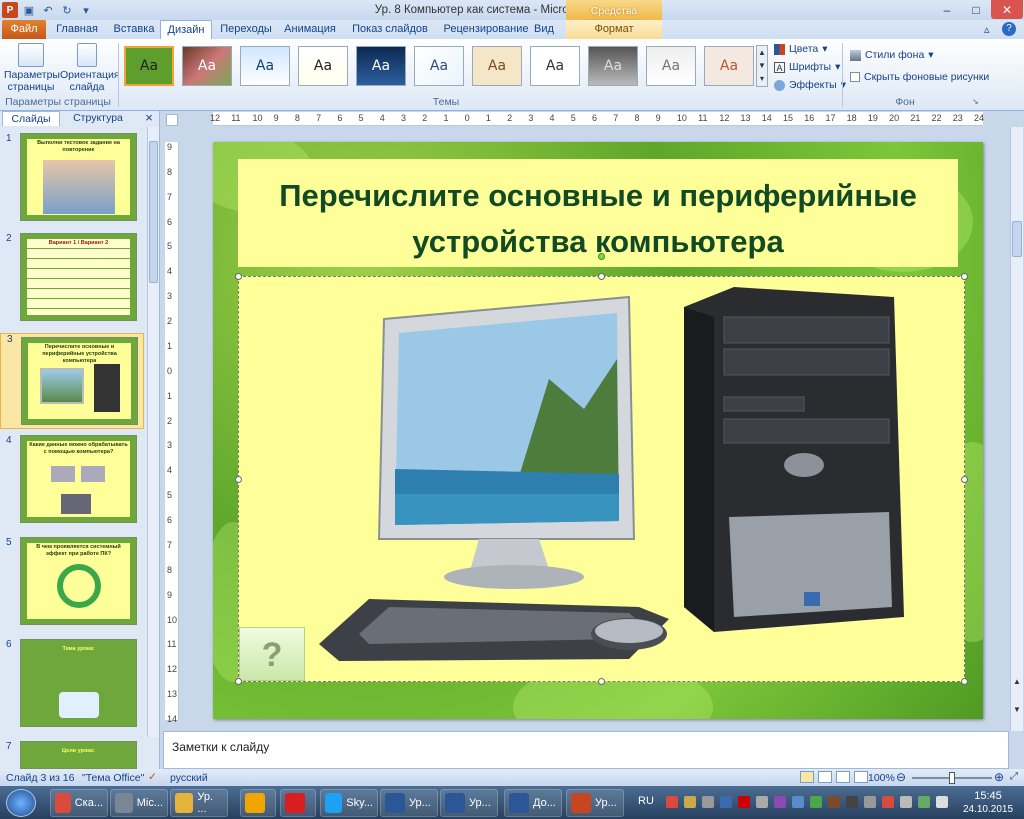  I want to click on slides-pane-scrollbar, so click(153, 432).